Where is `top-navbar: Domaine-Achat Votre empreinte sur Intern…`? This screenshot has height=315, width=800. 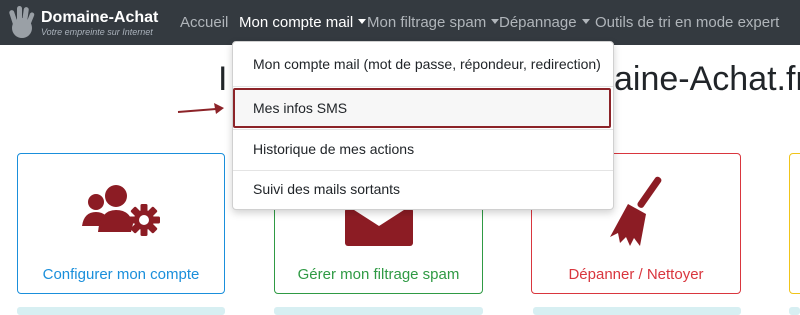
top-navbar: Domaine-Achat Votre empreinte sur Intern… is located at coordinates (400, 22).